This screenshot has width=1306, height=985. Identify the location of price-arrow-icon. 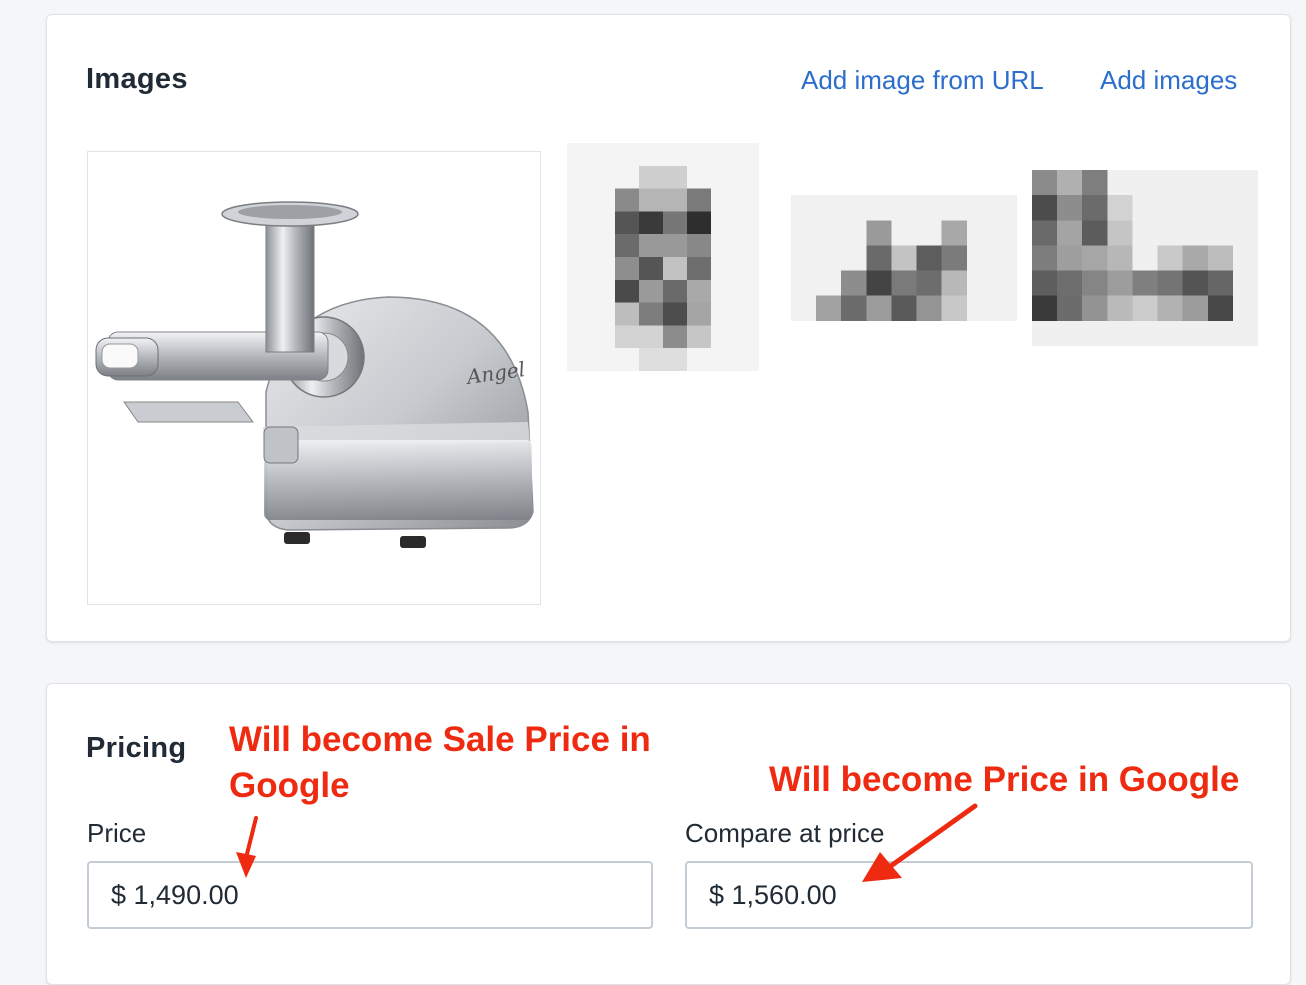
(920, 842).